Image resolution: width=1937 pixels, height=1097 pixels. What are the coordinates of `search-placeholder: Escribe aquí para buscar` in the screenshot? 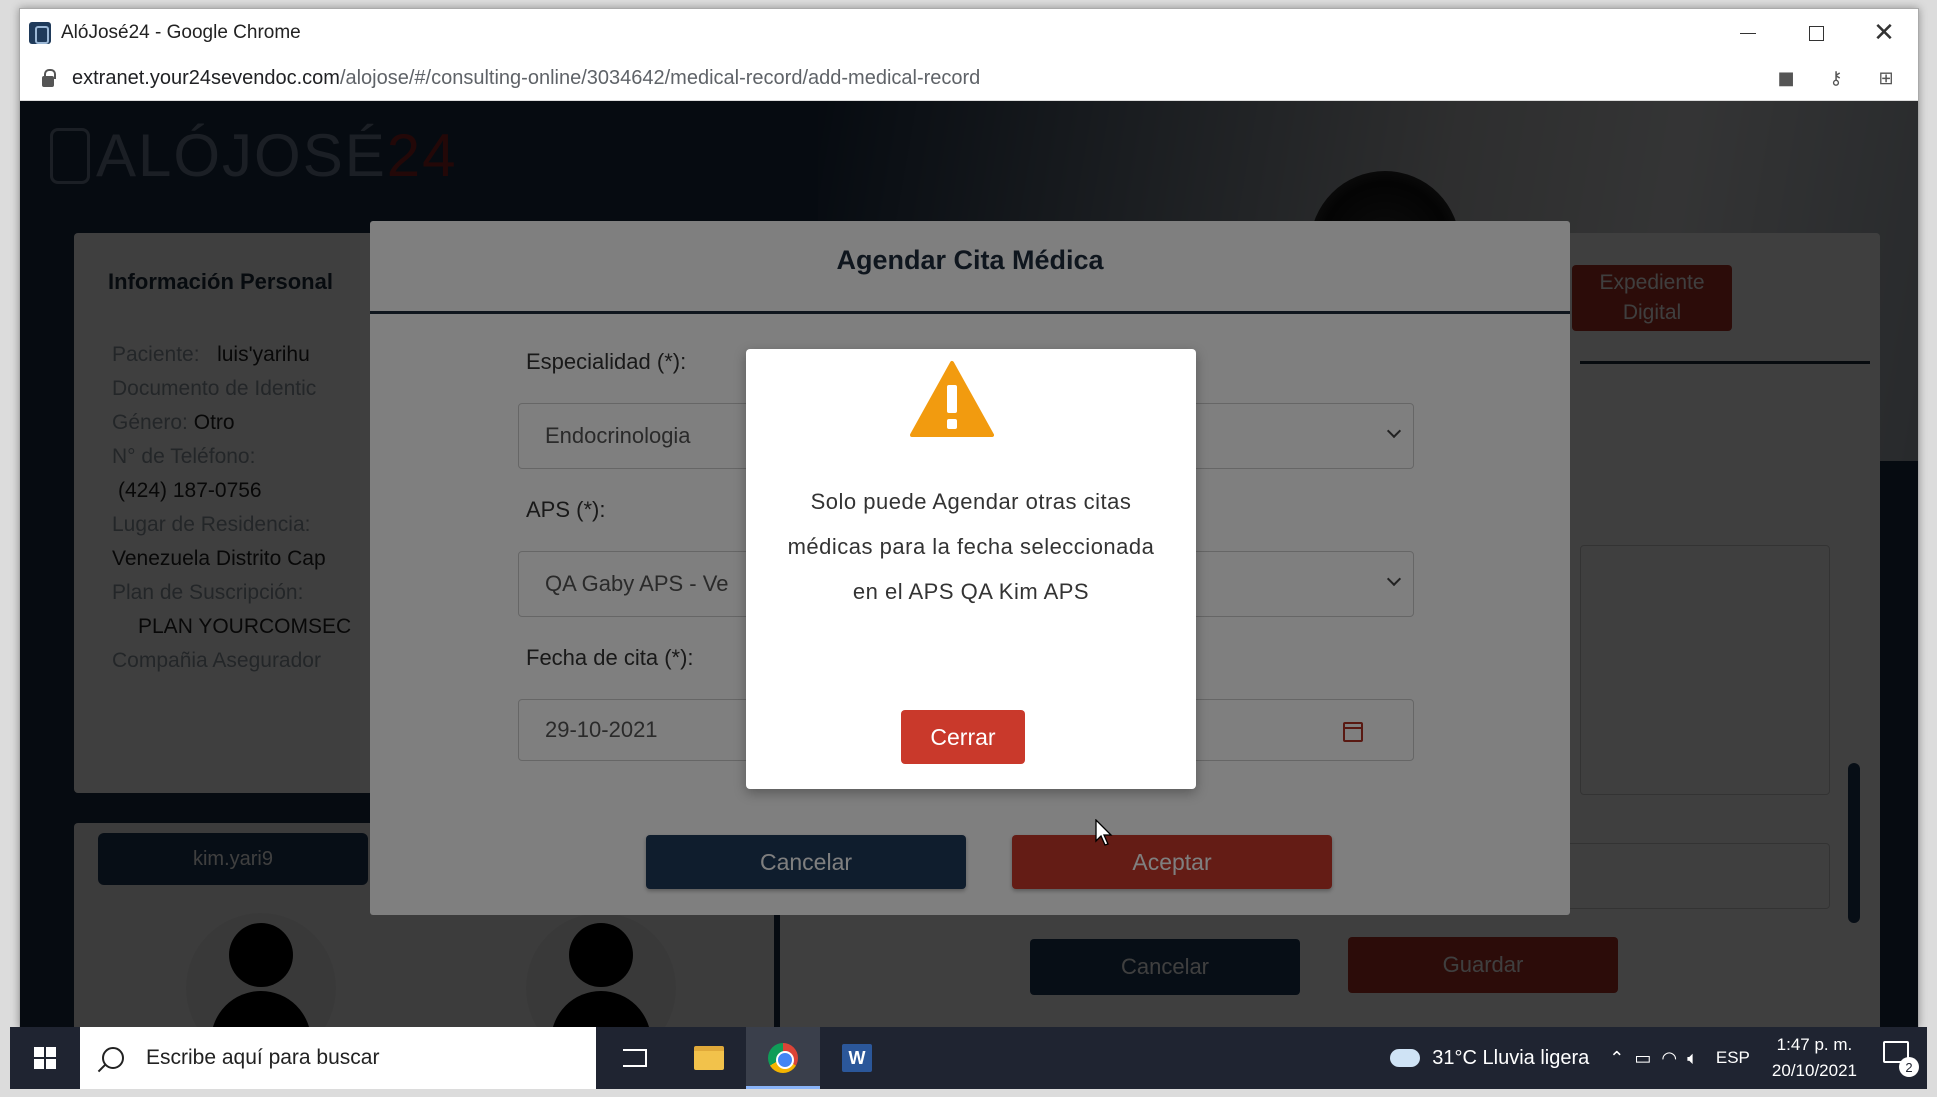 It's located at (263, 1057).